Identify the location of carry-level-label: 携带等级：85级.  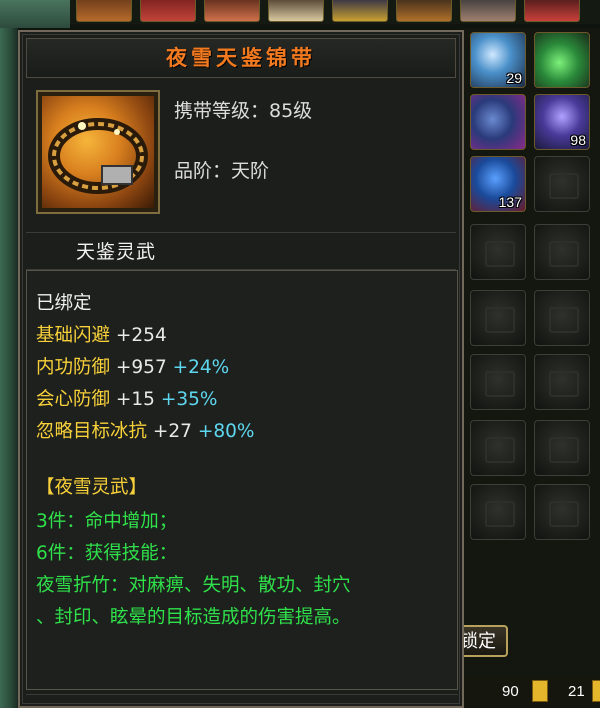
(243, 111).